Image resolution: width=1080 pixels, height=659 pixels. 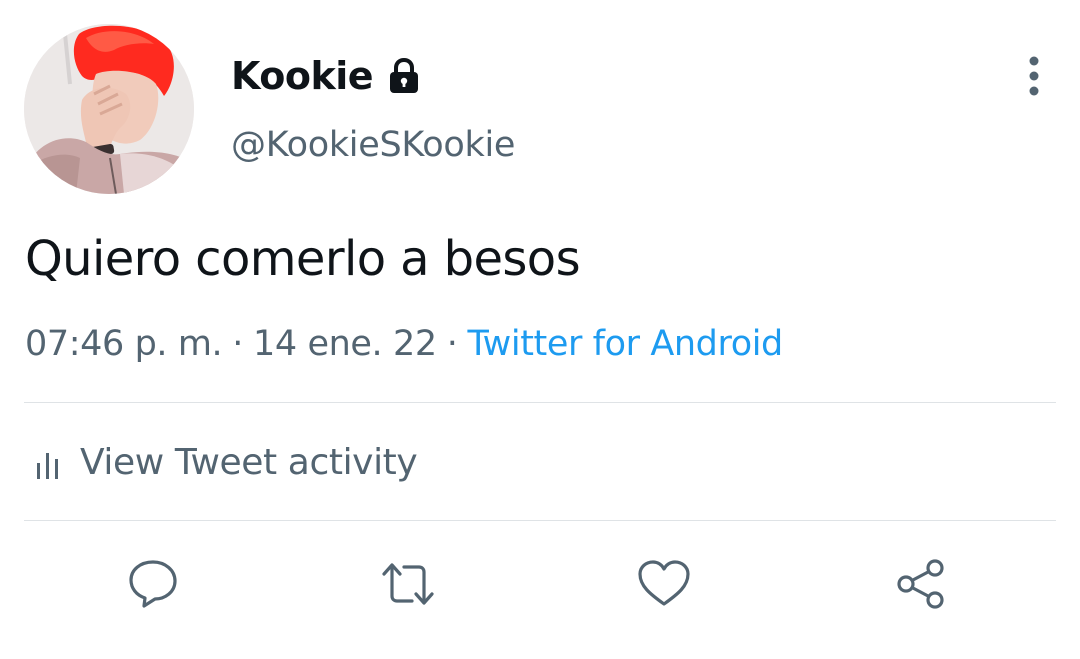 I want to click on reply-button, so click(x=153, y=584).